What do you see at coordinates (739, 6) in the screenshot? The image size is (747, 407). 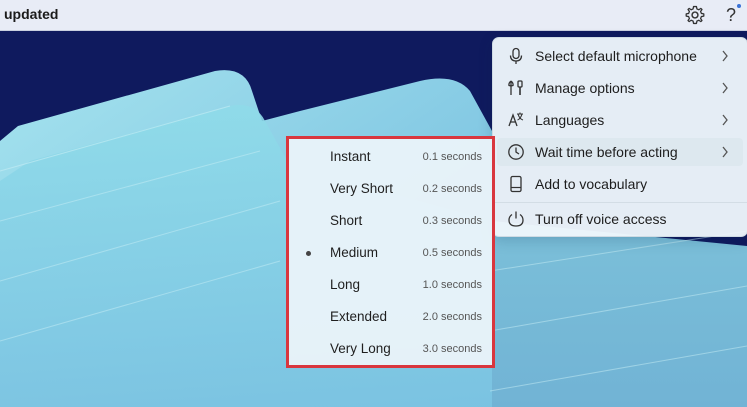 I see `notification-dot` at bounding box center [739, 6].